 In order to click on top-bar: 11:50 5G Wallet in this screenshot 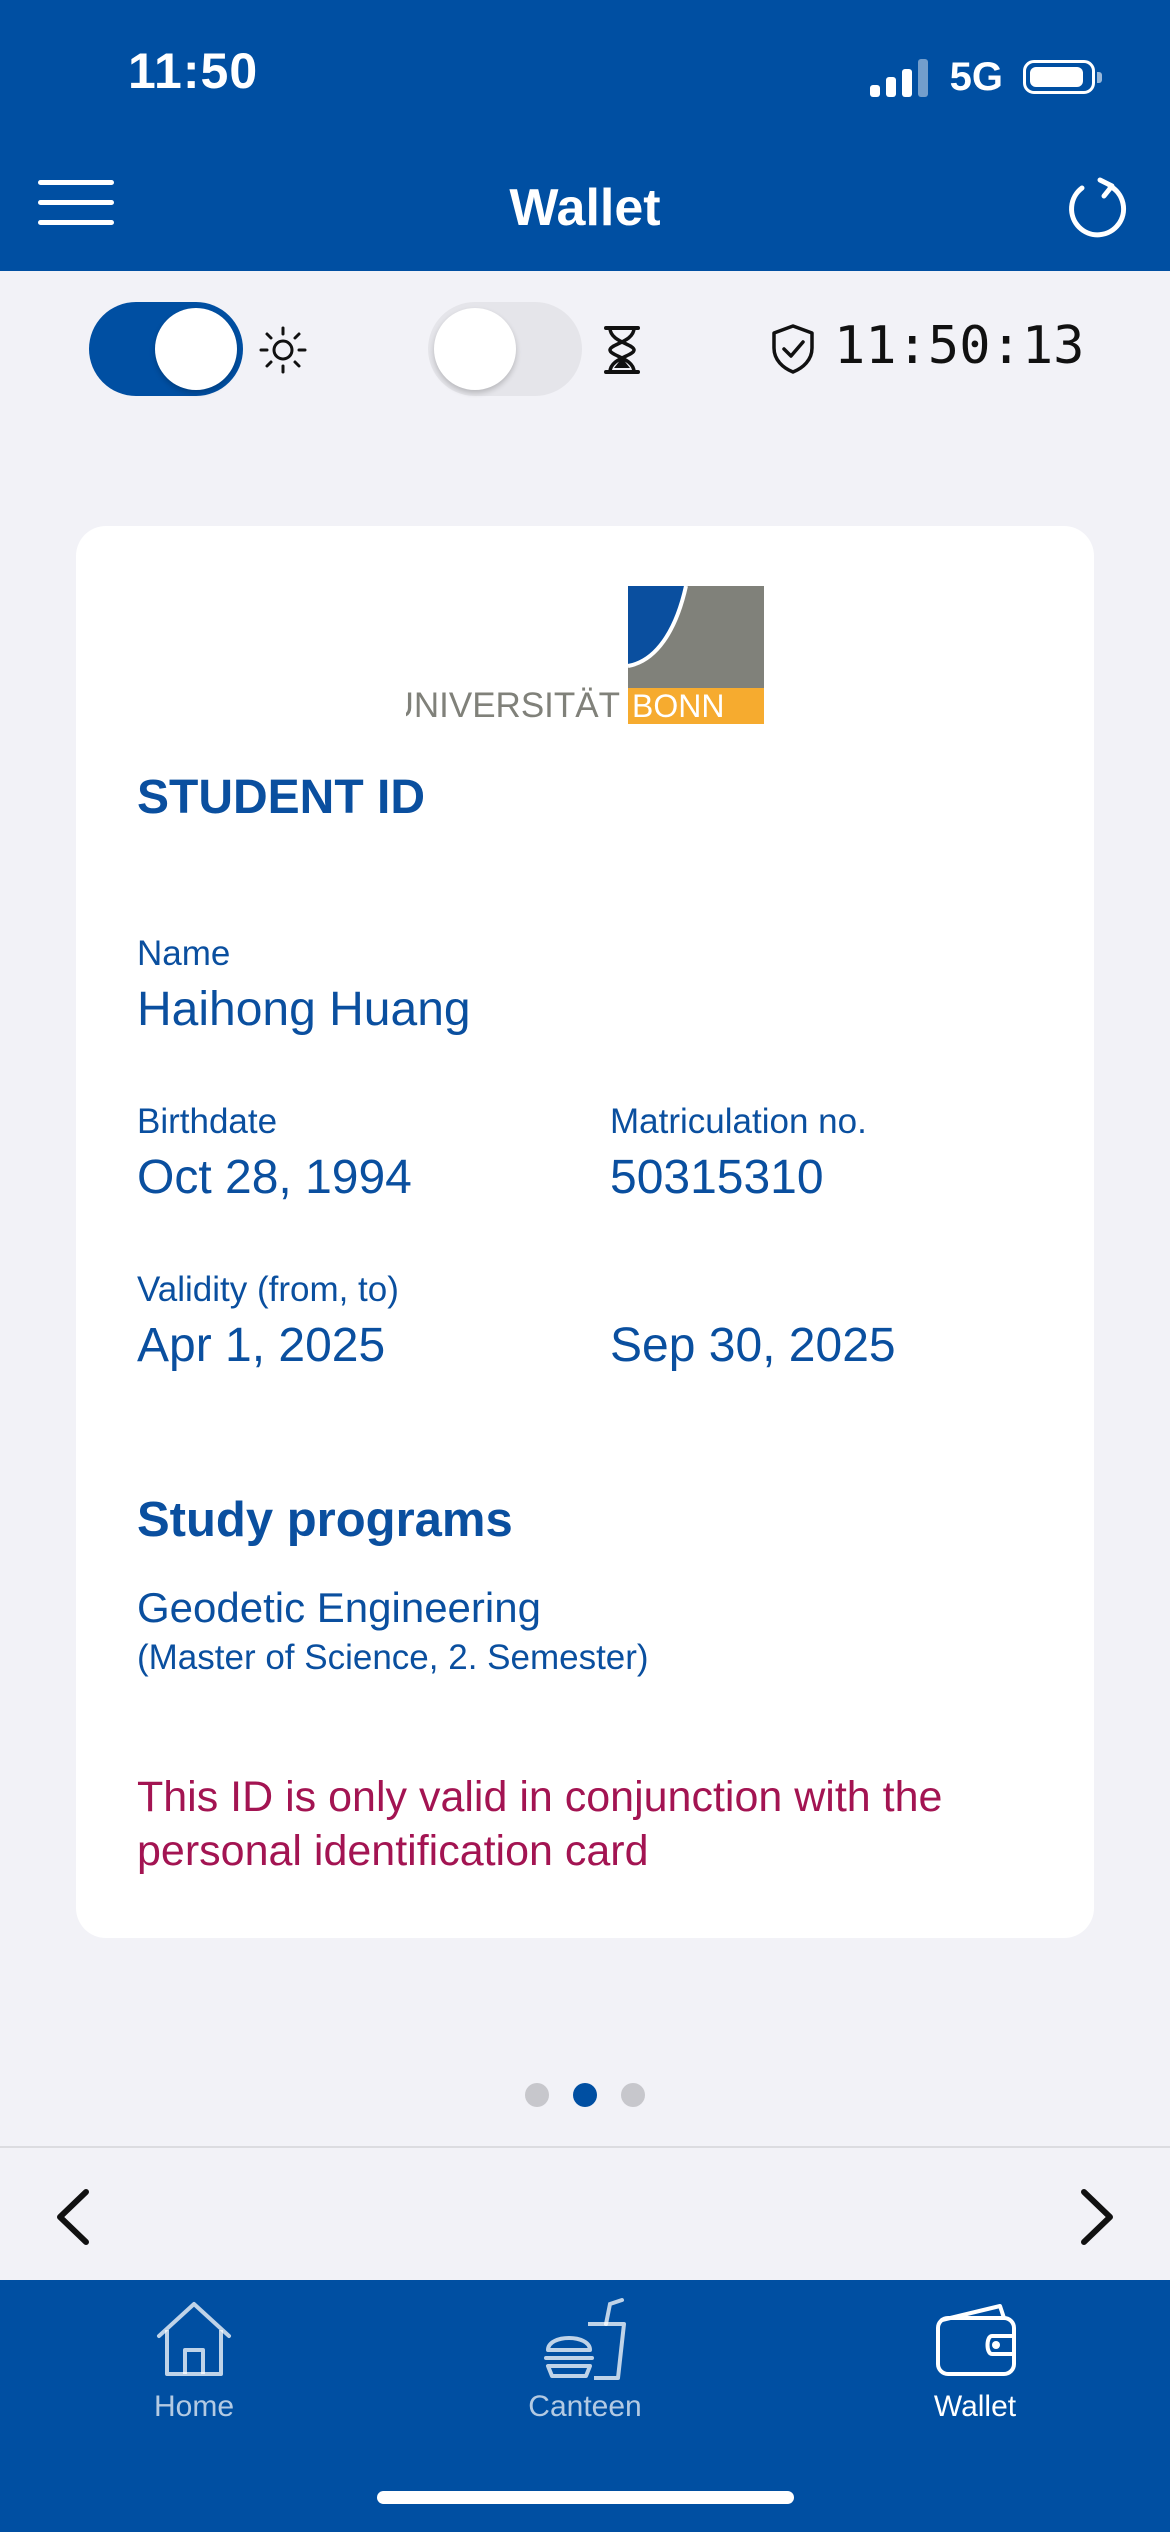, I will do `click(585, 135)`.